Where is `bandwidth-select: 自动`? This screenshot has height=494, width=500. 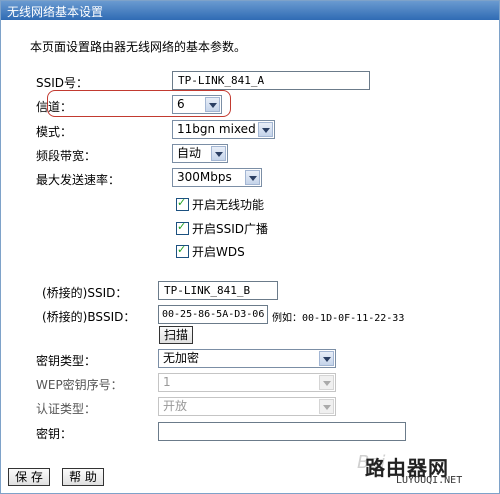
bandwidth-select: 自动 is located at coordinates (200, 153).